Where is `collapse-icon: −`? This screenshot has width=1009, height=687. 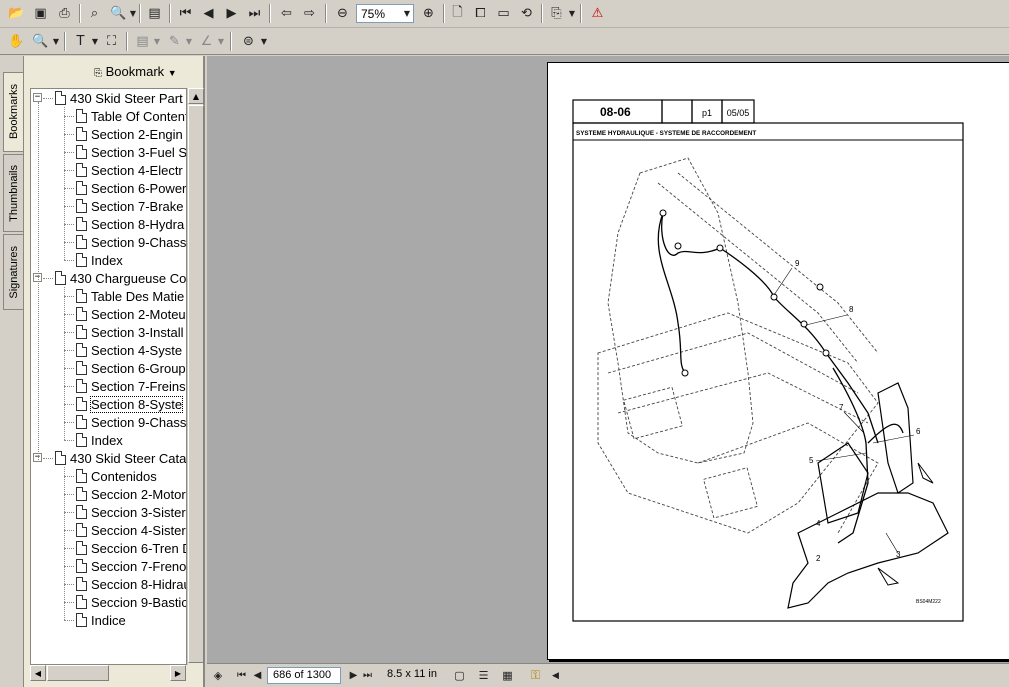
collapse-icon: − is located at coordinates (37, 97).